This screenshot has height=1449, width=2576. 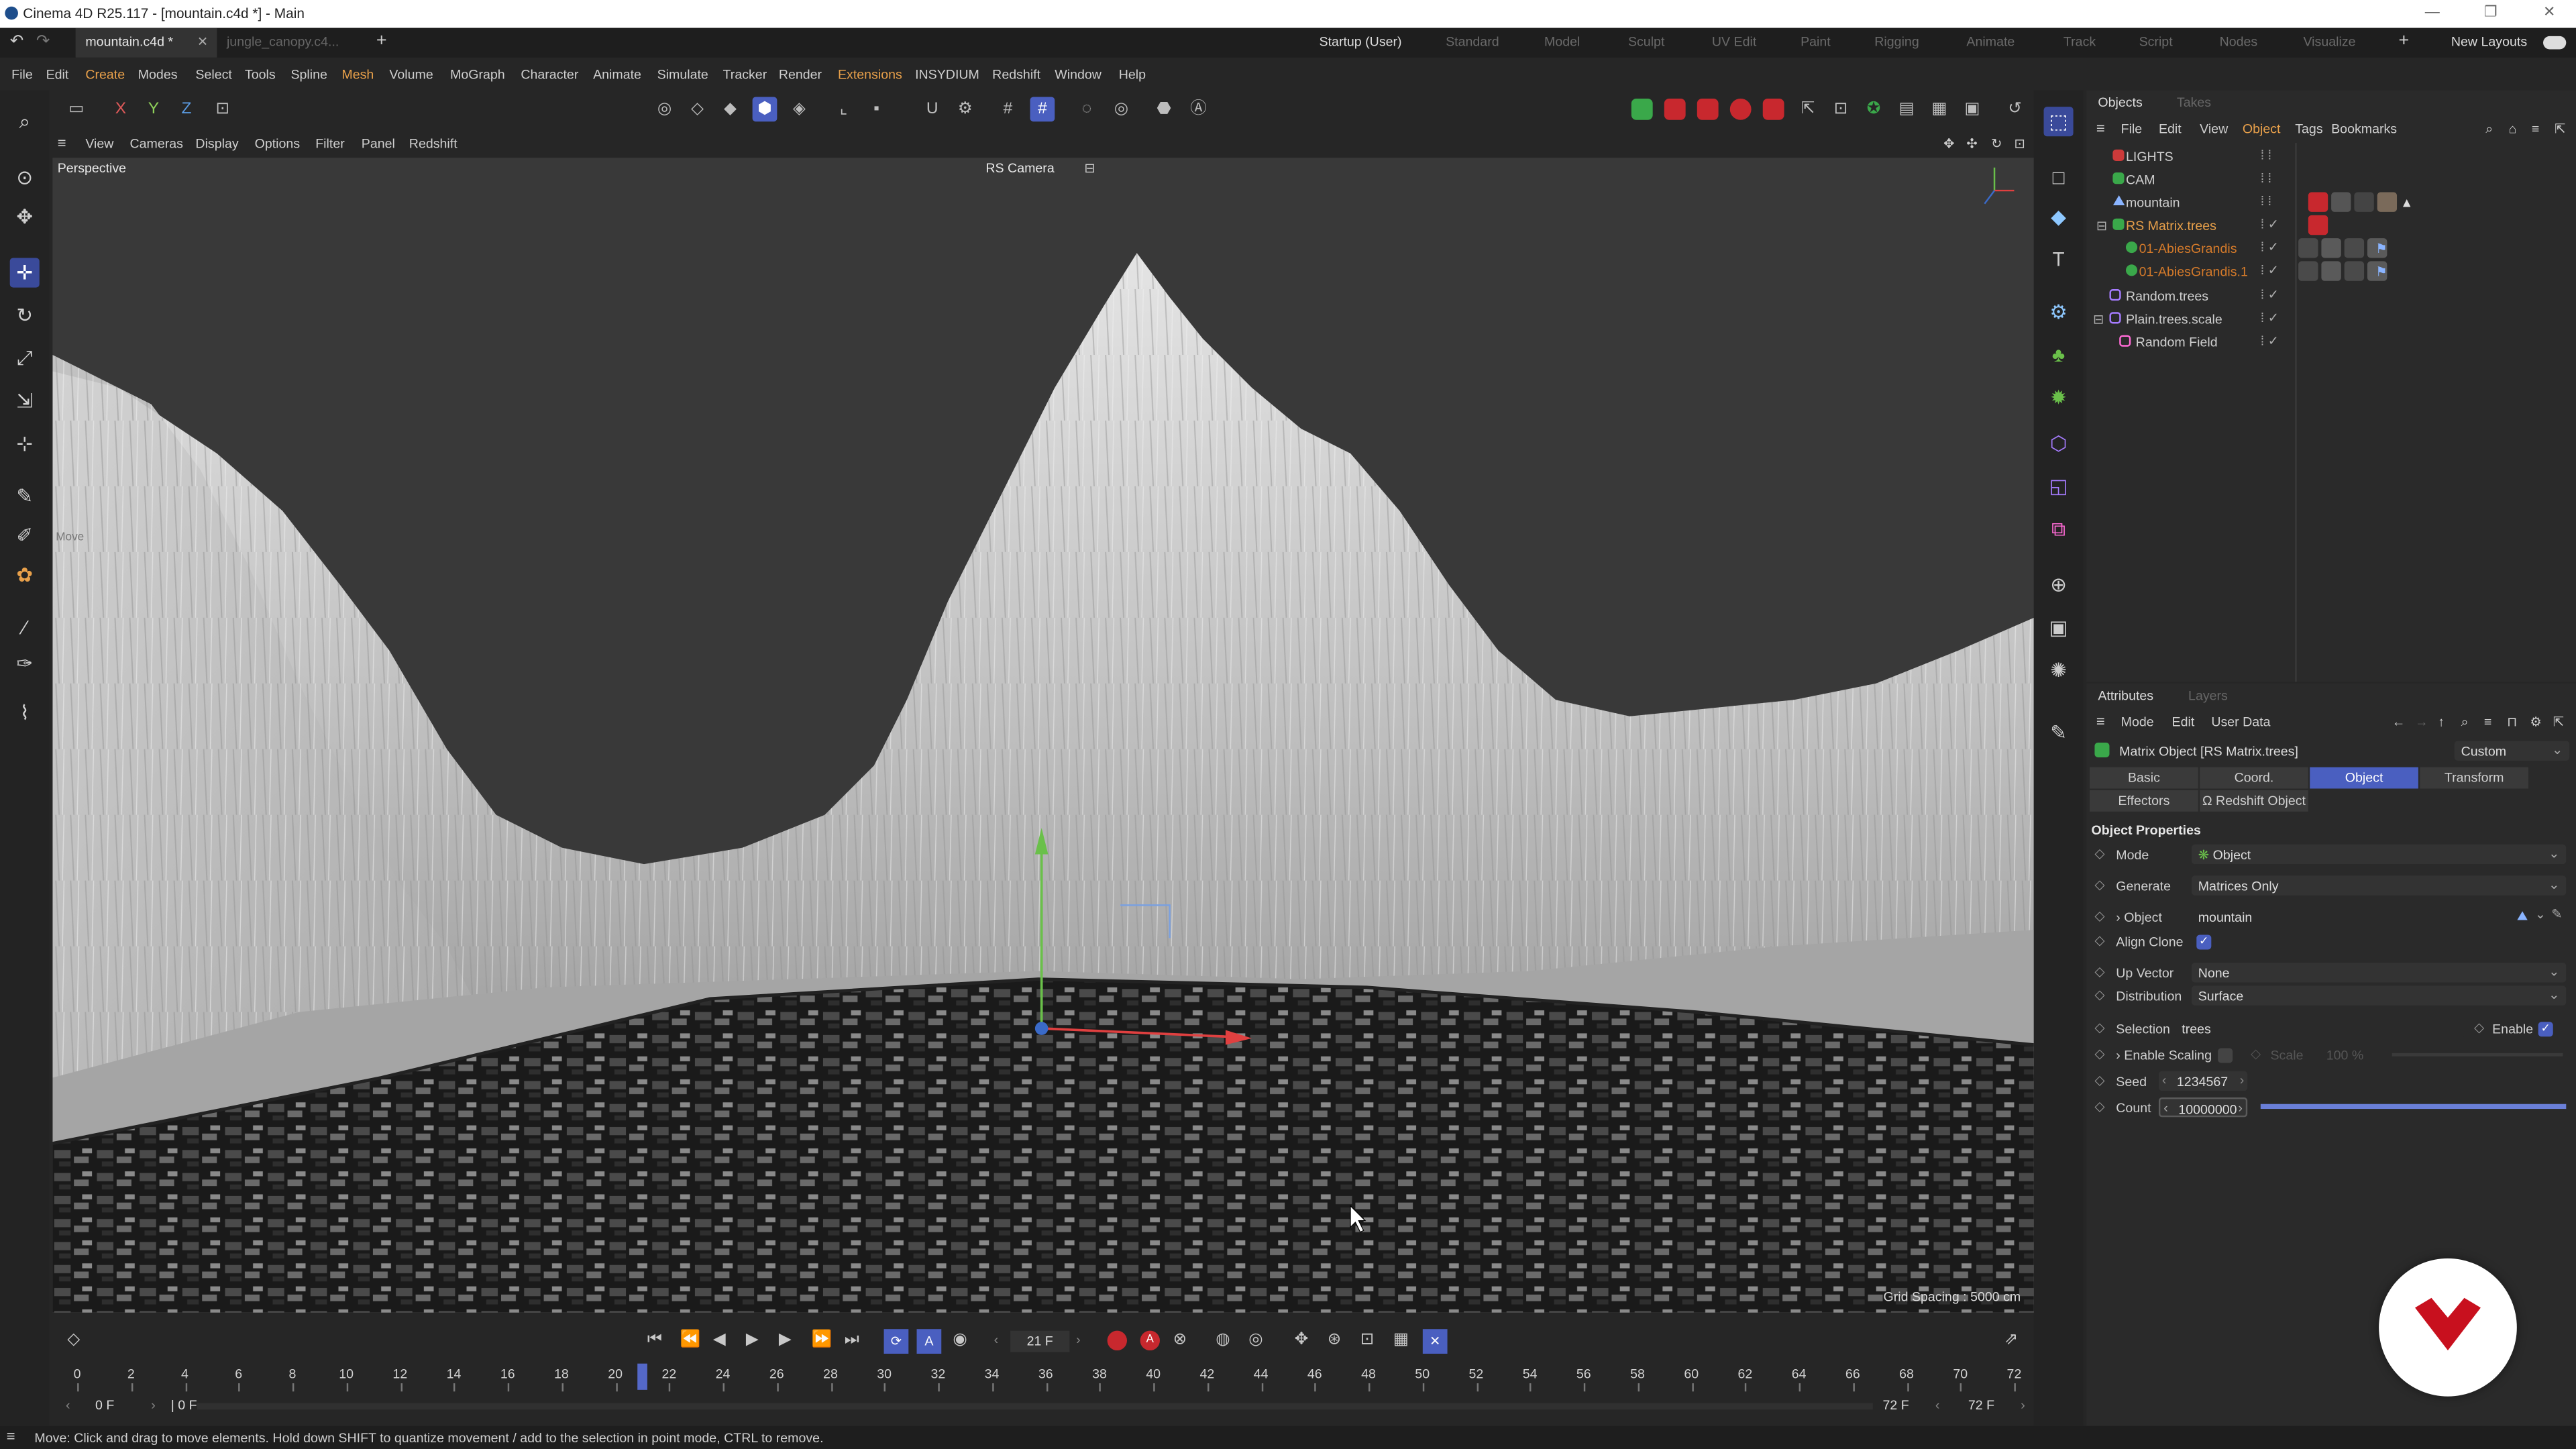 I want to click on object-row-abies-grandis-1: 01-AbiesGrandis.1 ⁞ ✓ ⚑, so click(x=2331, y=271).